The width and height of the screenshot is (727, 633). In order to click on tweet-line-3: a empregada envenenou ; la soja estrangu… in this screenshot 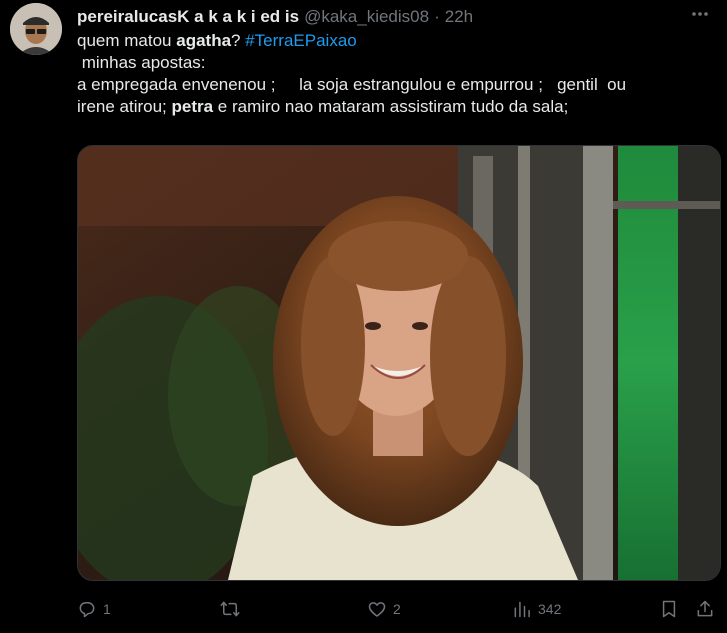, I will do `click(352, 84)`.